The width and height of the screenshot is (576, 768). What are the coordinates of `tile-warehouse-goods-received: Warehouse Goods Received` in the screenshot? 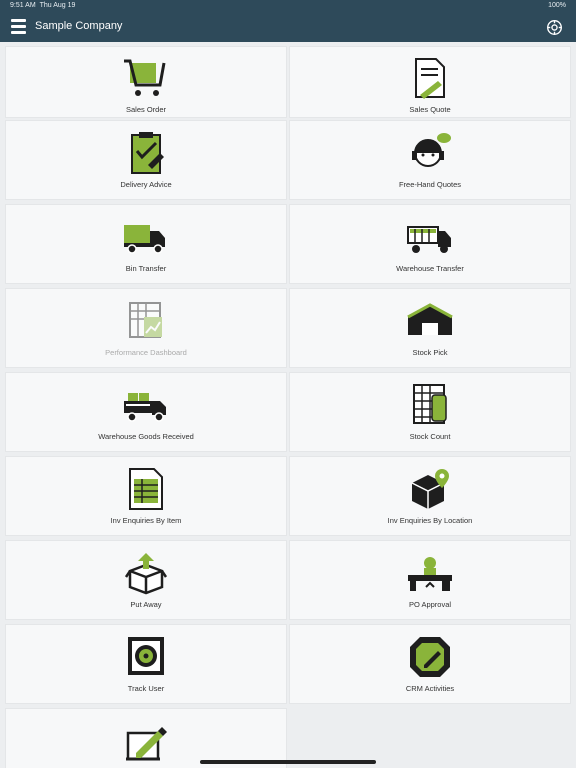 It's located at (146, 412).